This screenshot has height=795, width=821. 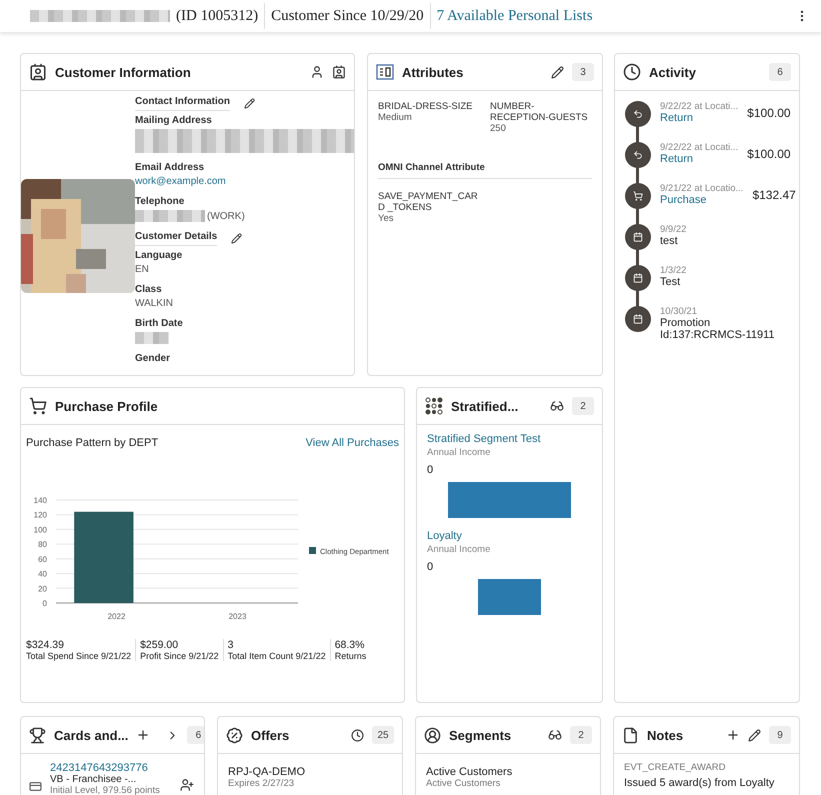 What do you see at coordinates (434, 406) in the screenshot?
I see `dots-icon` at bounding box center [434, 406].